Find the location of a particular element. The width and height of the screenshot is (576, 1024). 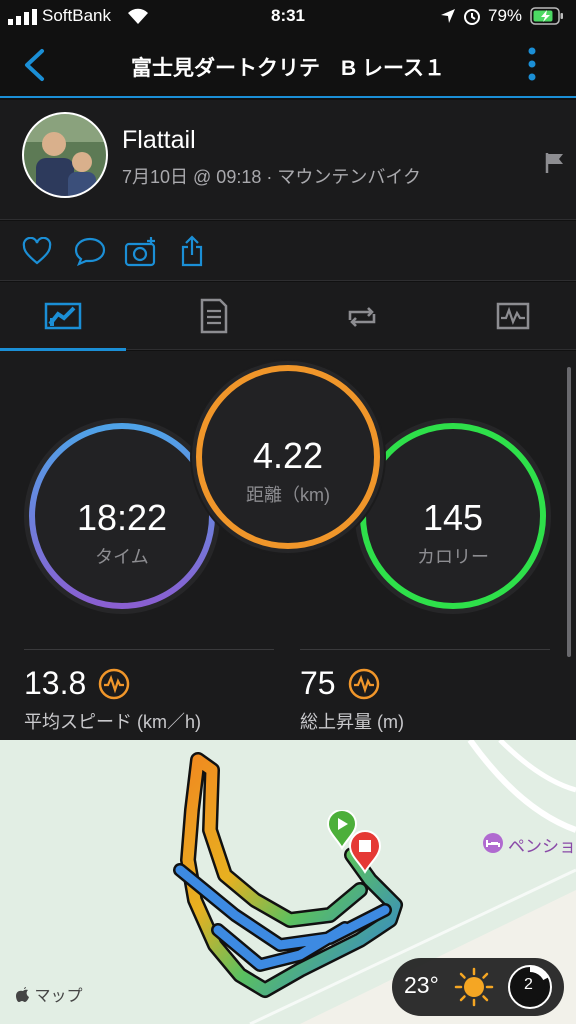

battery-icon is located at coordinates (546, 16).